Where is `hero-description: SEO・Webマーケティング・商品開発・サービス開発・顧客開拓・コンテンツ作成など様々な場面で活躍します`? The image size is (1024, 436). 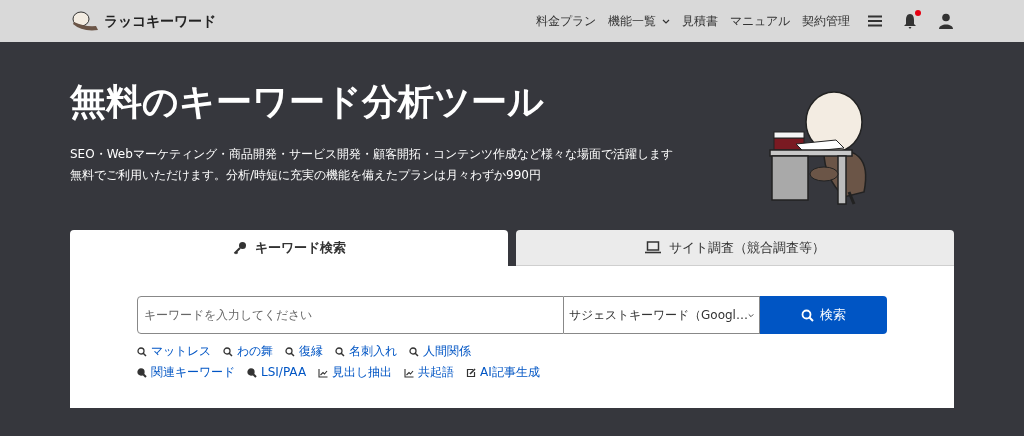
hero-description: SEO・Webマーケティング・商品開発・サービス開発・顧客開拓・コンテンツ作成など様々な場面で活躍します is located at coordinates (371, 154).